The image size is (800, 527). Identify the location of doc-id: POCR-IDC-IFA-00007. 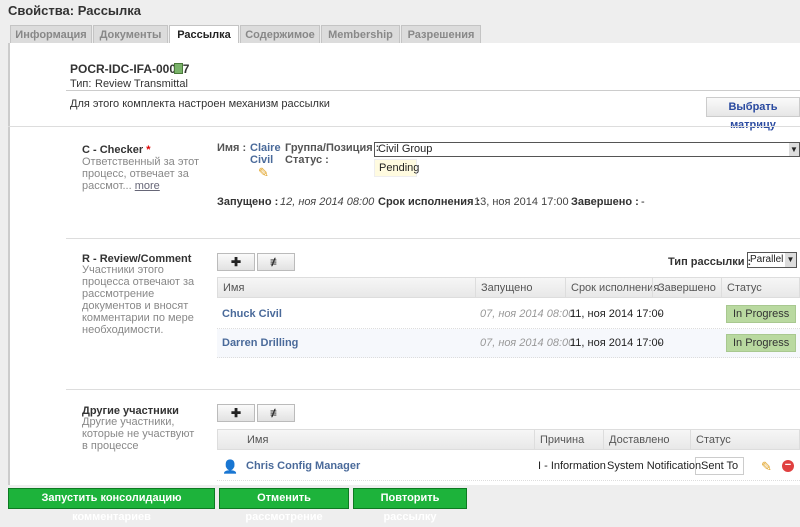
(130, 69).